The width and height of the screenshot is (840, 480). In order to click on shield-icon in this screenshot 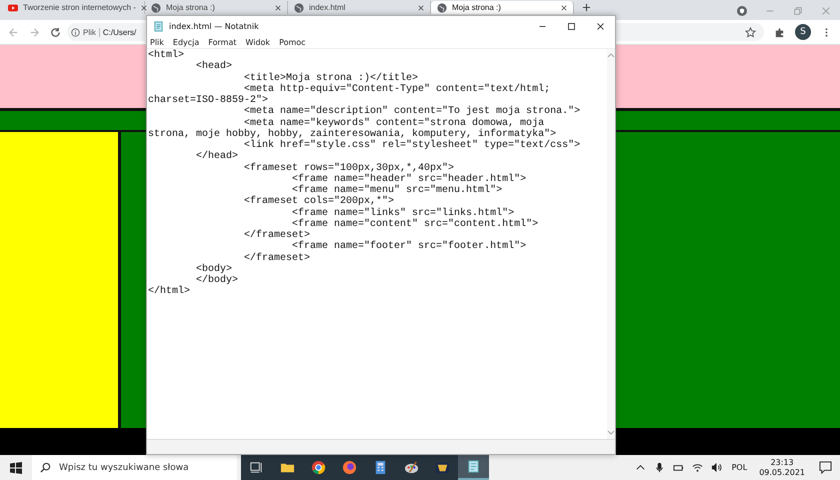, I will do `click(742, 11)`.